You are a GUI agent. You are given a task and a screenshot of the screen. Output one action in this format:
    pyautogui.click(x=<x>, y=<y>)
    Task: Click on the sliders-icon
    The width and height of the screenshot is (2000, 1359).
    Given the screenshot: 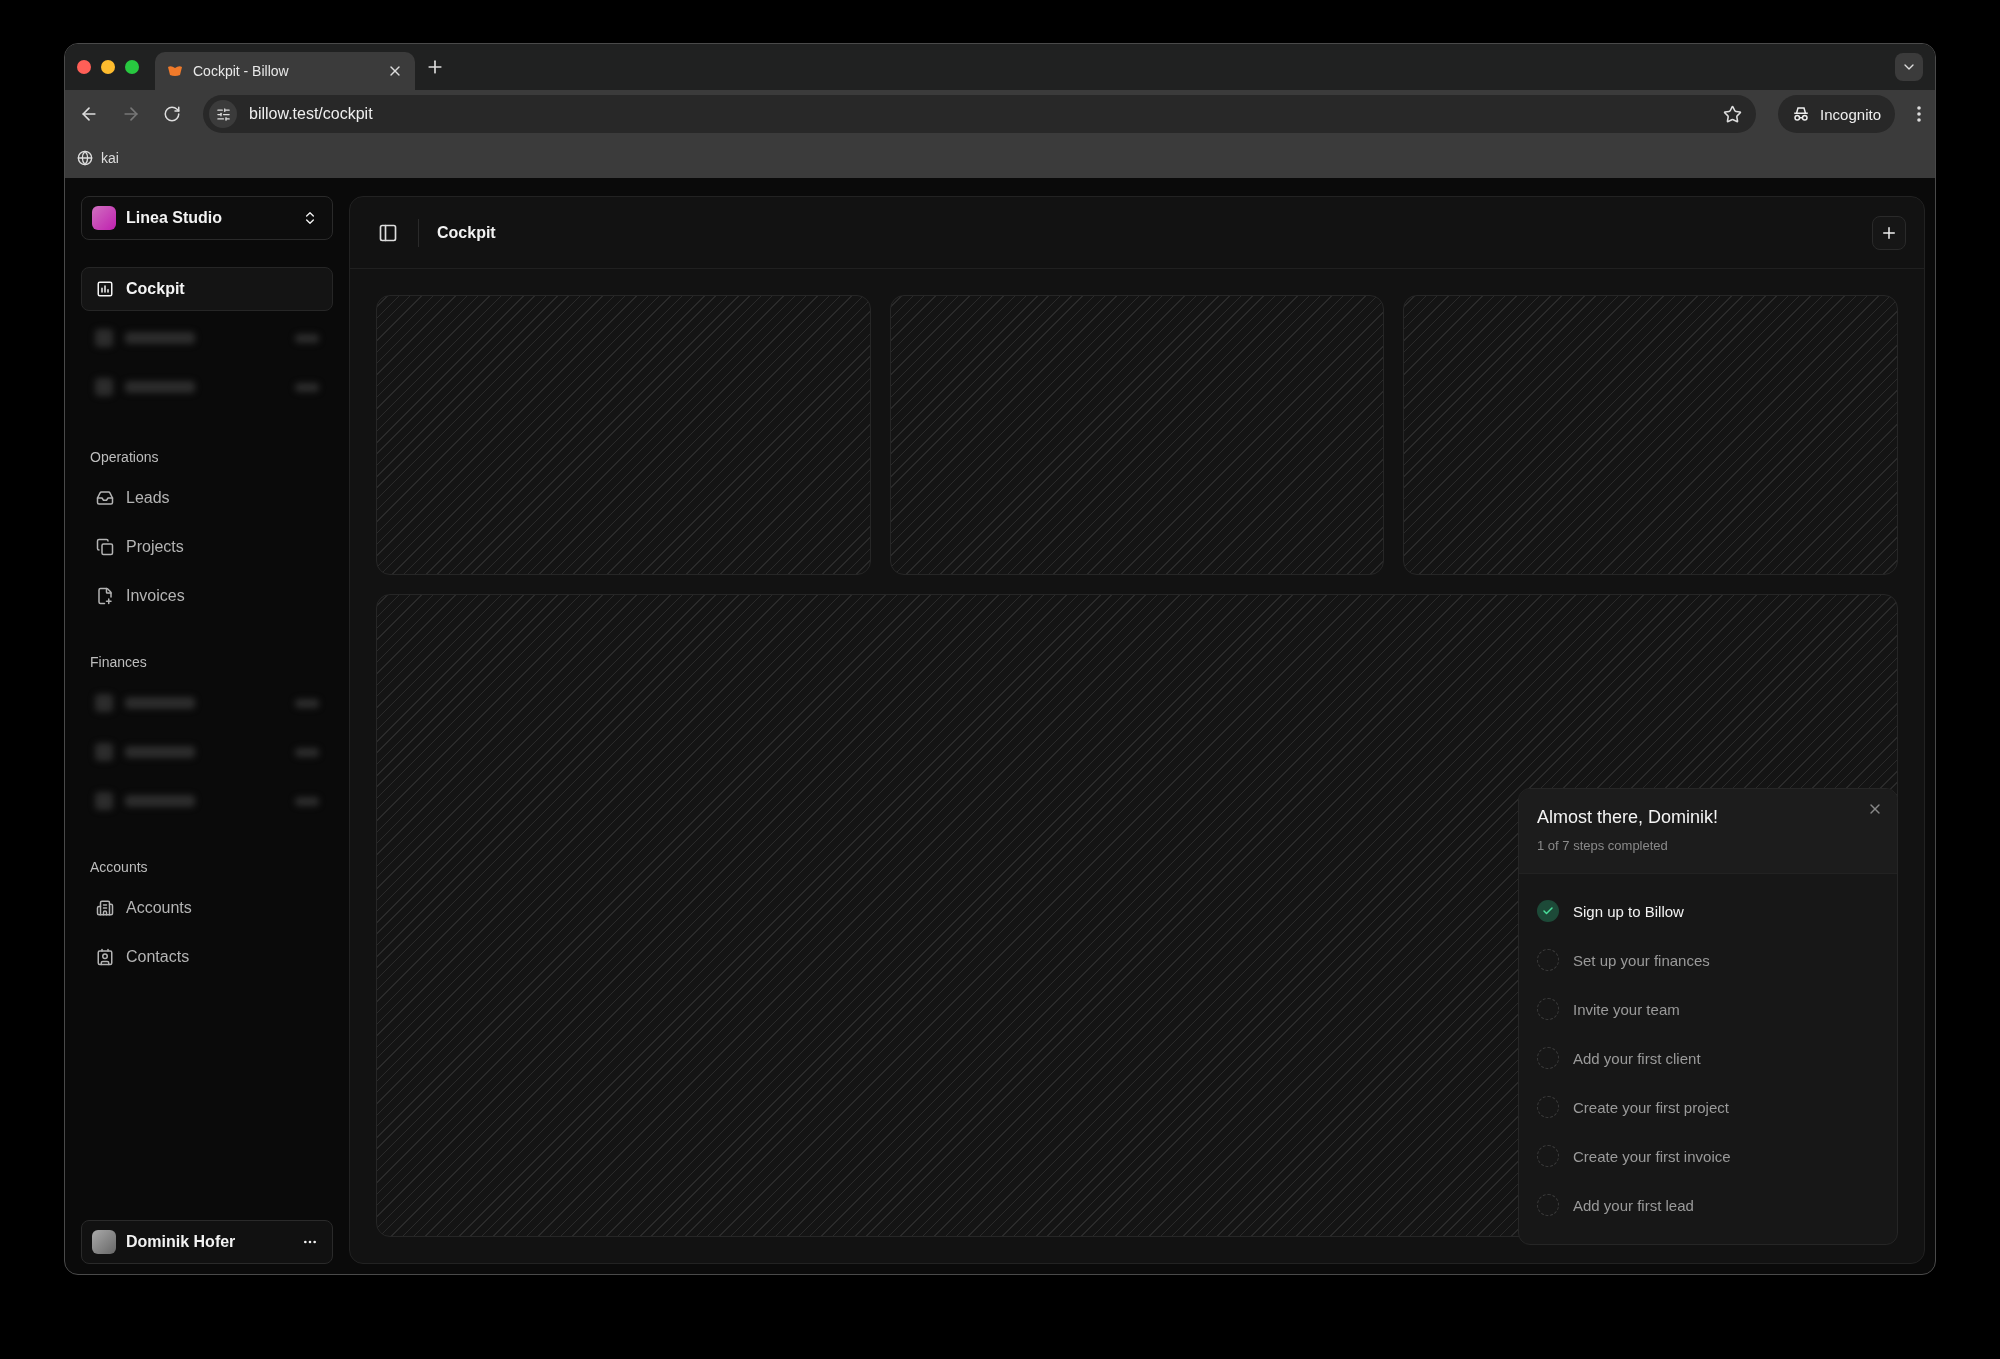 What is the action you would take?
    pyautogui.click(x=223, y=114)
    